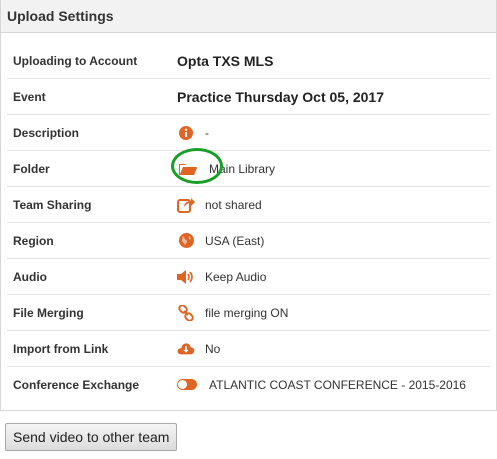  I want to click on setting-row-account: Uploading to Account Opta TXS MLS, so click(248, 60).